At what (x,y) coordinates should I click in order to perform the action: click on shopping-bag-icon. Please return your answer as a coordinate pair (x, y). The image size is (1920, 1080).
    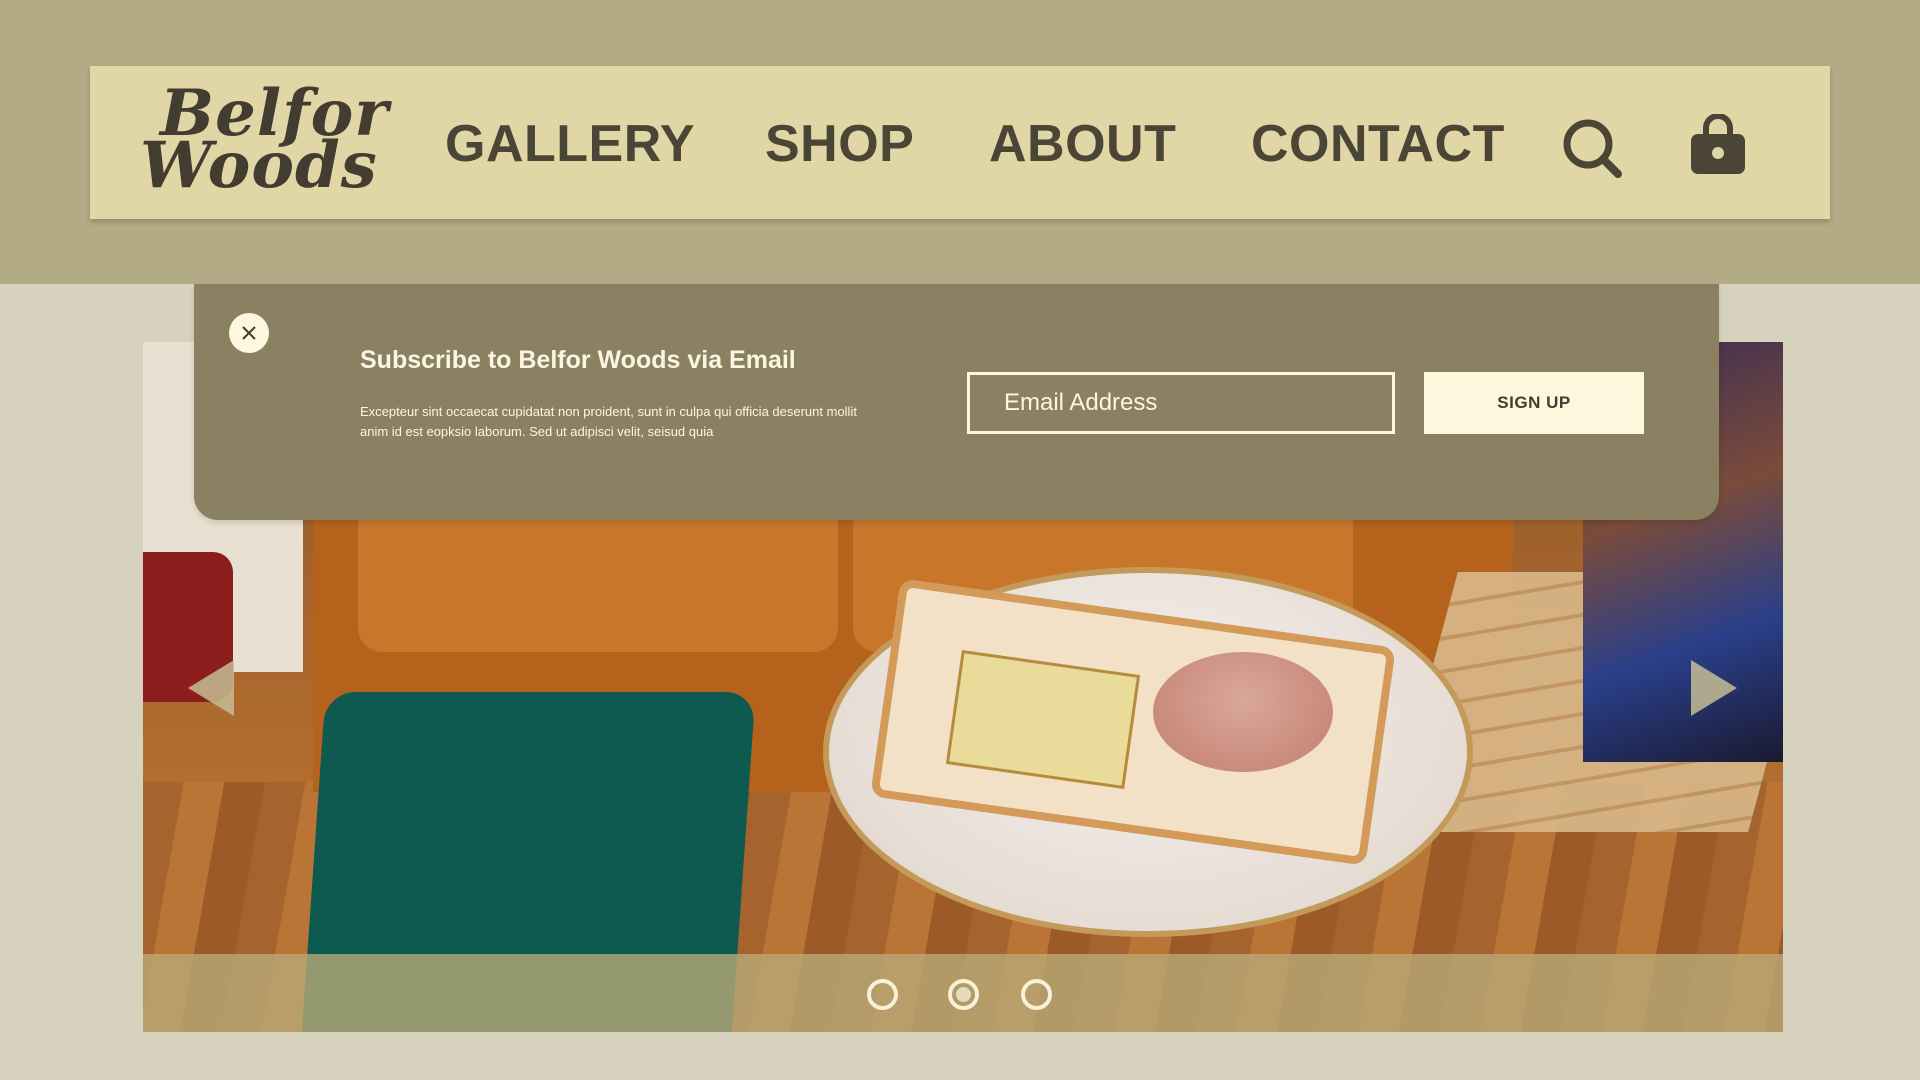
    Looking at the image, I should click on (1718, 144).